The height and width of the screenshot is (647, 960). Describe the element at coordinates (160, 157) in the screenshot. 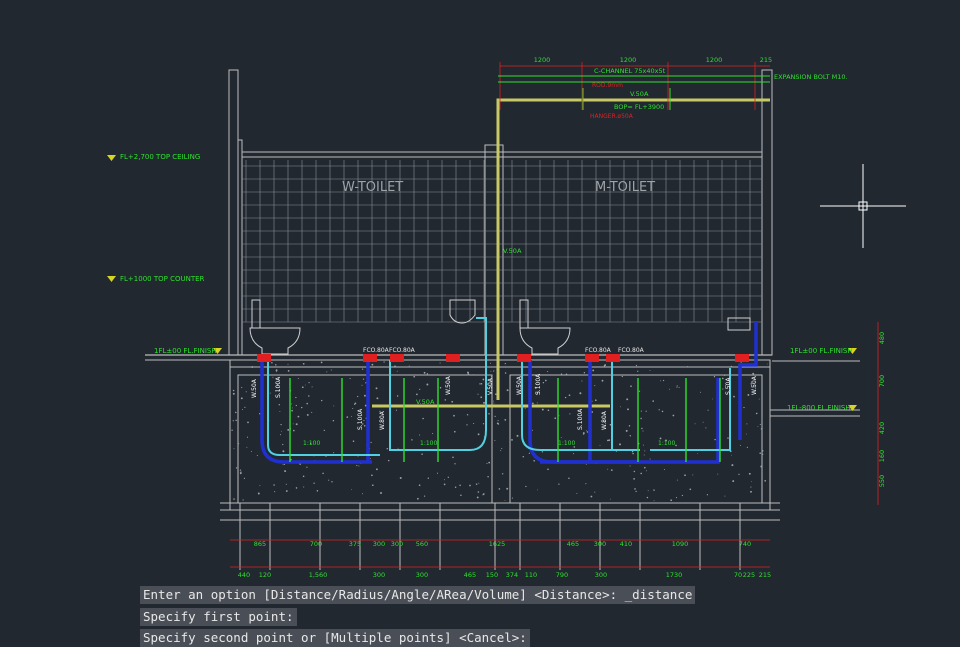

I see `level-top-ceiling: FL+2,700 TOP CEILING` at that location.